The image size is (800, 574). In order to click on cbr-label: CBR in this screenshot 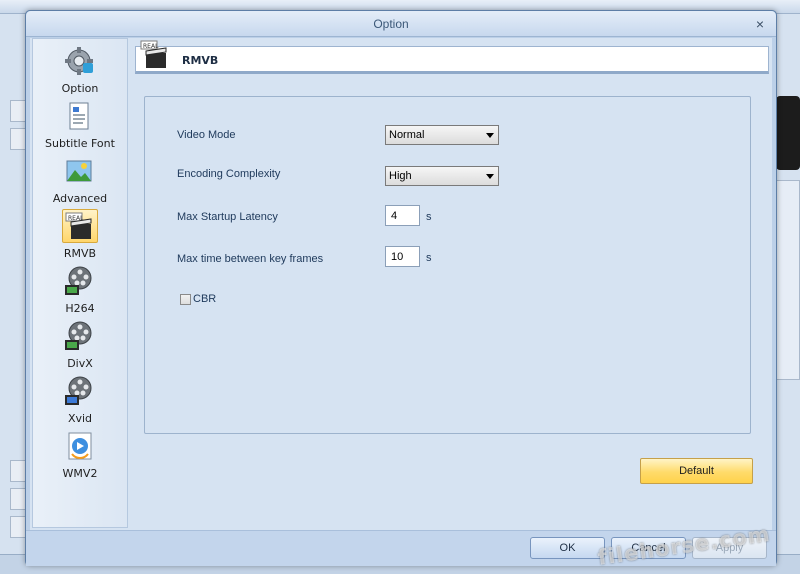, I will do `click(204, 299)`.